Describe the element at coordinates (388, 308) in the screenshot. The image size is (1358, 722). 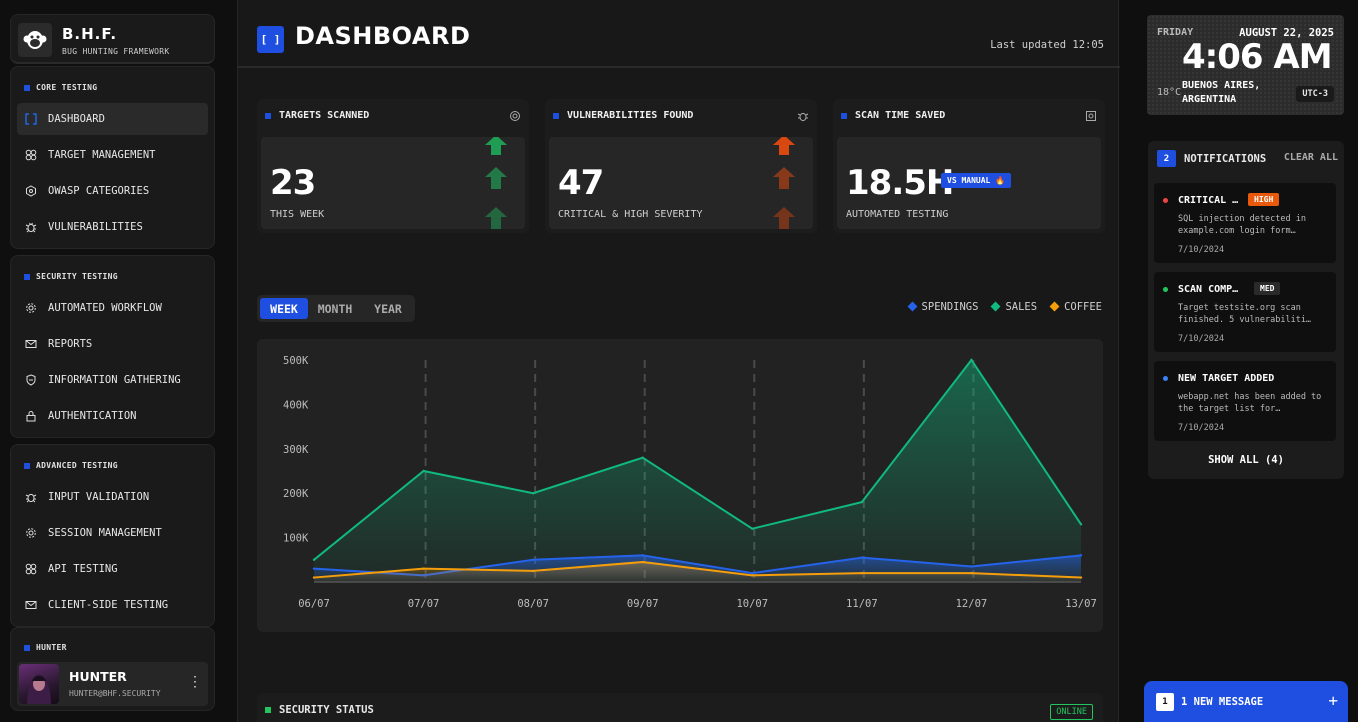
I see `tab-year: YEAR` at that location.